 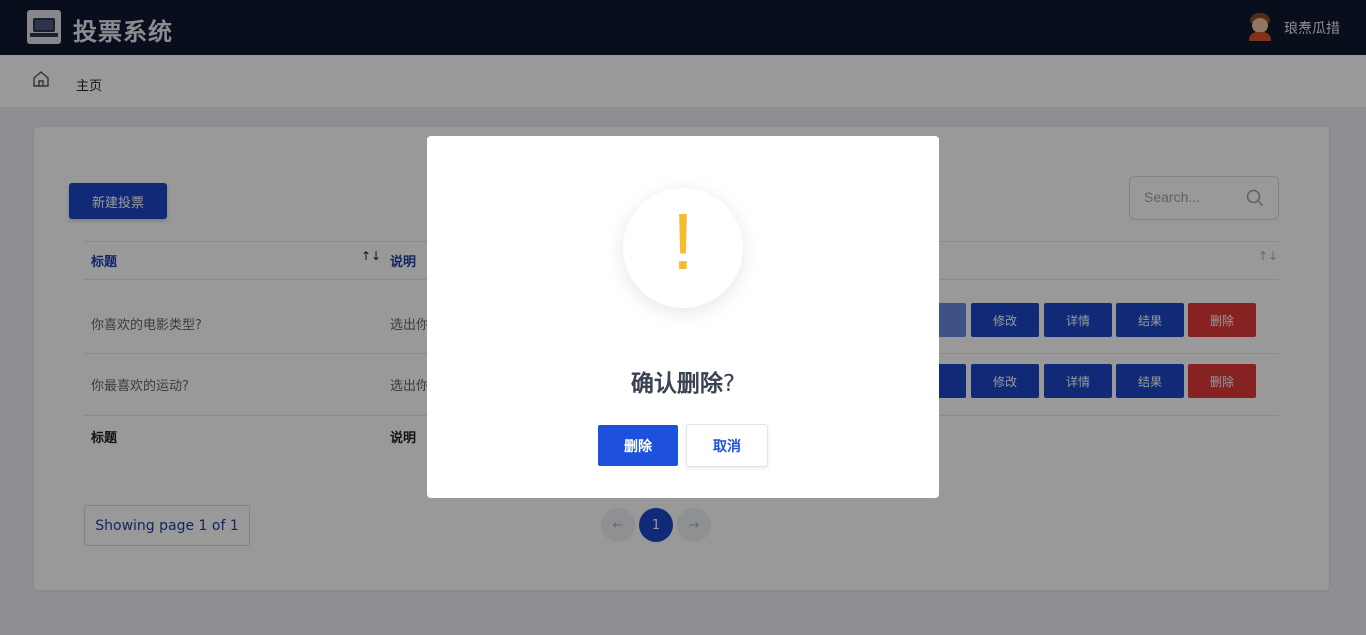 What do you see at coordinates (729, 384) in the screenshot?
I see `dialog-title-suffix: ?` at bounding box center [729, 384].